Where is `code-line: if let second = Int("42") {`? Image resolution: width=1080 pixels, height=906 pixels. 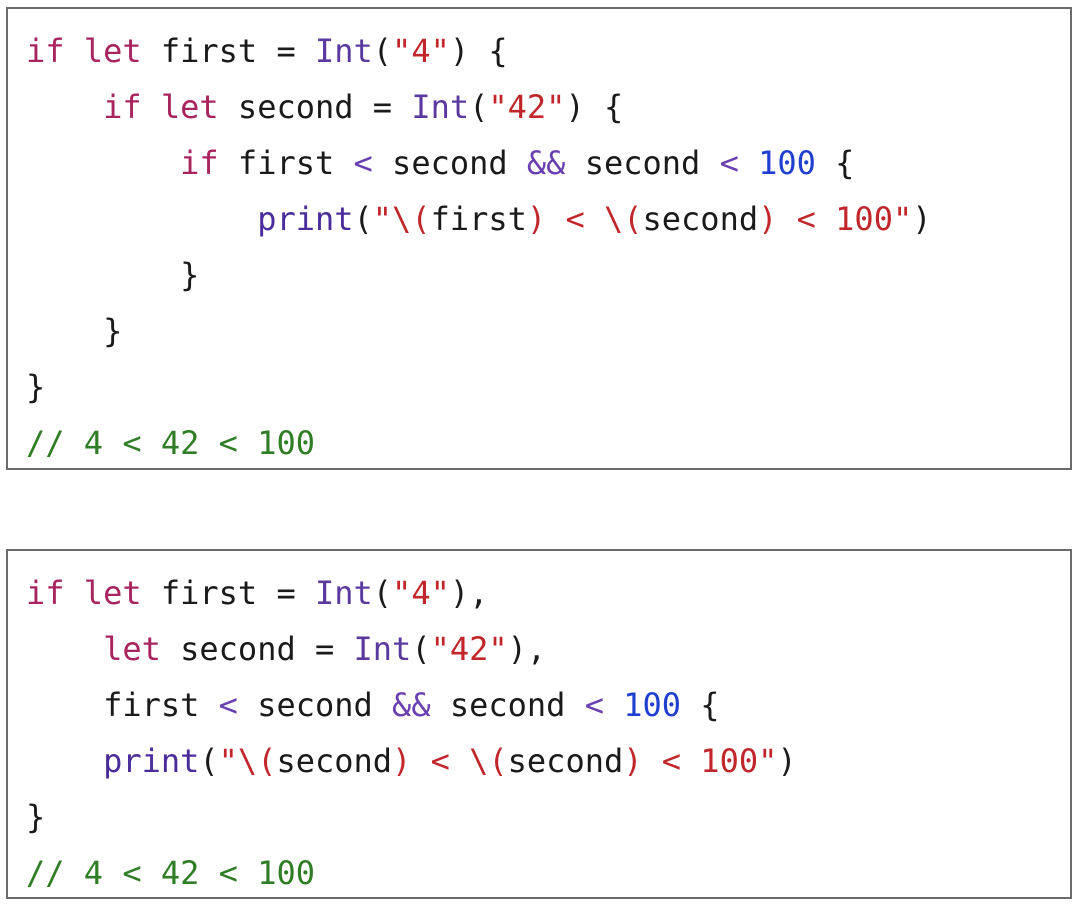
code-line: if let second = Int("42") { is located at coordinates (539, 107).